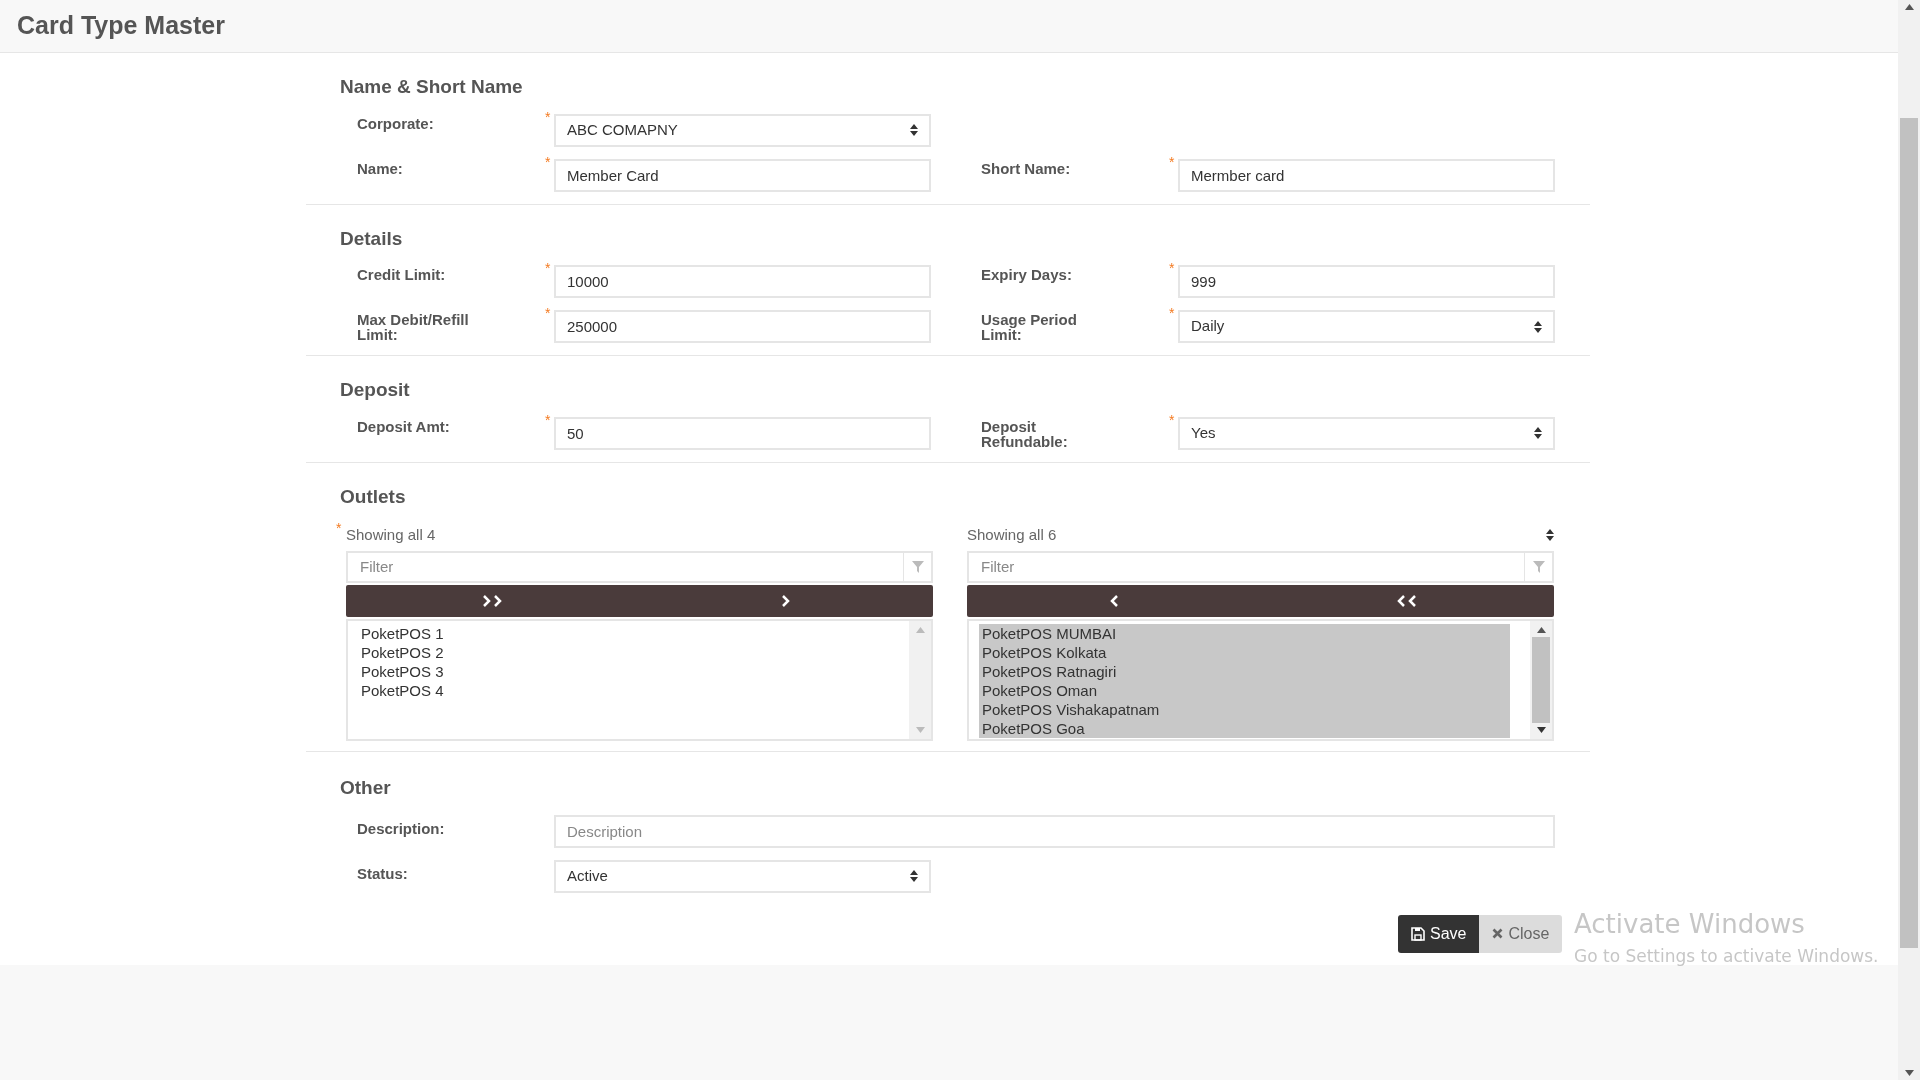  What do you see at coordinates (1498, 933) in the screenshot?
I see `close-icon` at bounding box center [1498, 933].